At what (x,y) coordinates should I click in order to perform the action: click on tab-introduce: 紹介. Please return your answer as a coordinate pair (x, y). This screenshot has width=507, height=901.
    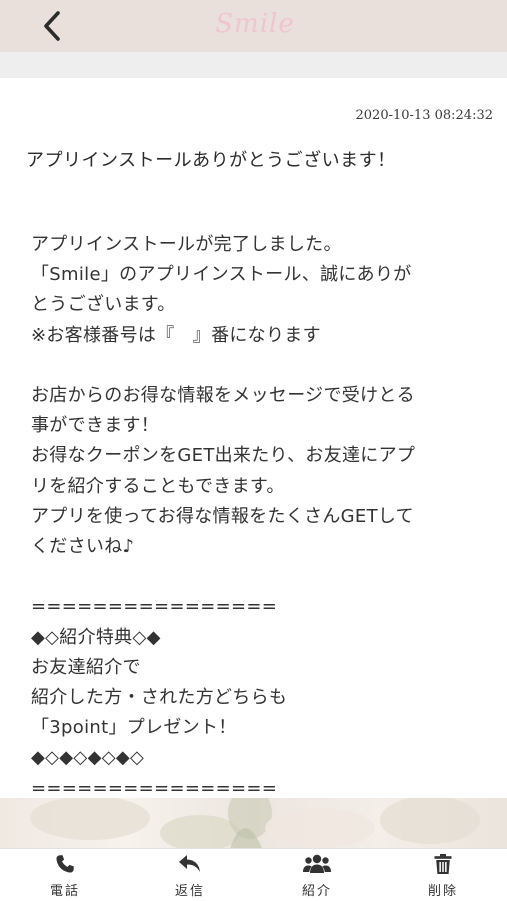
    Looking at the image, I should click on (317, 875).